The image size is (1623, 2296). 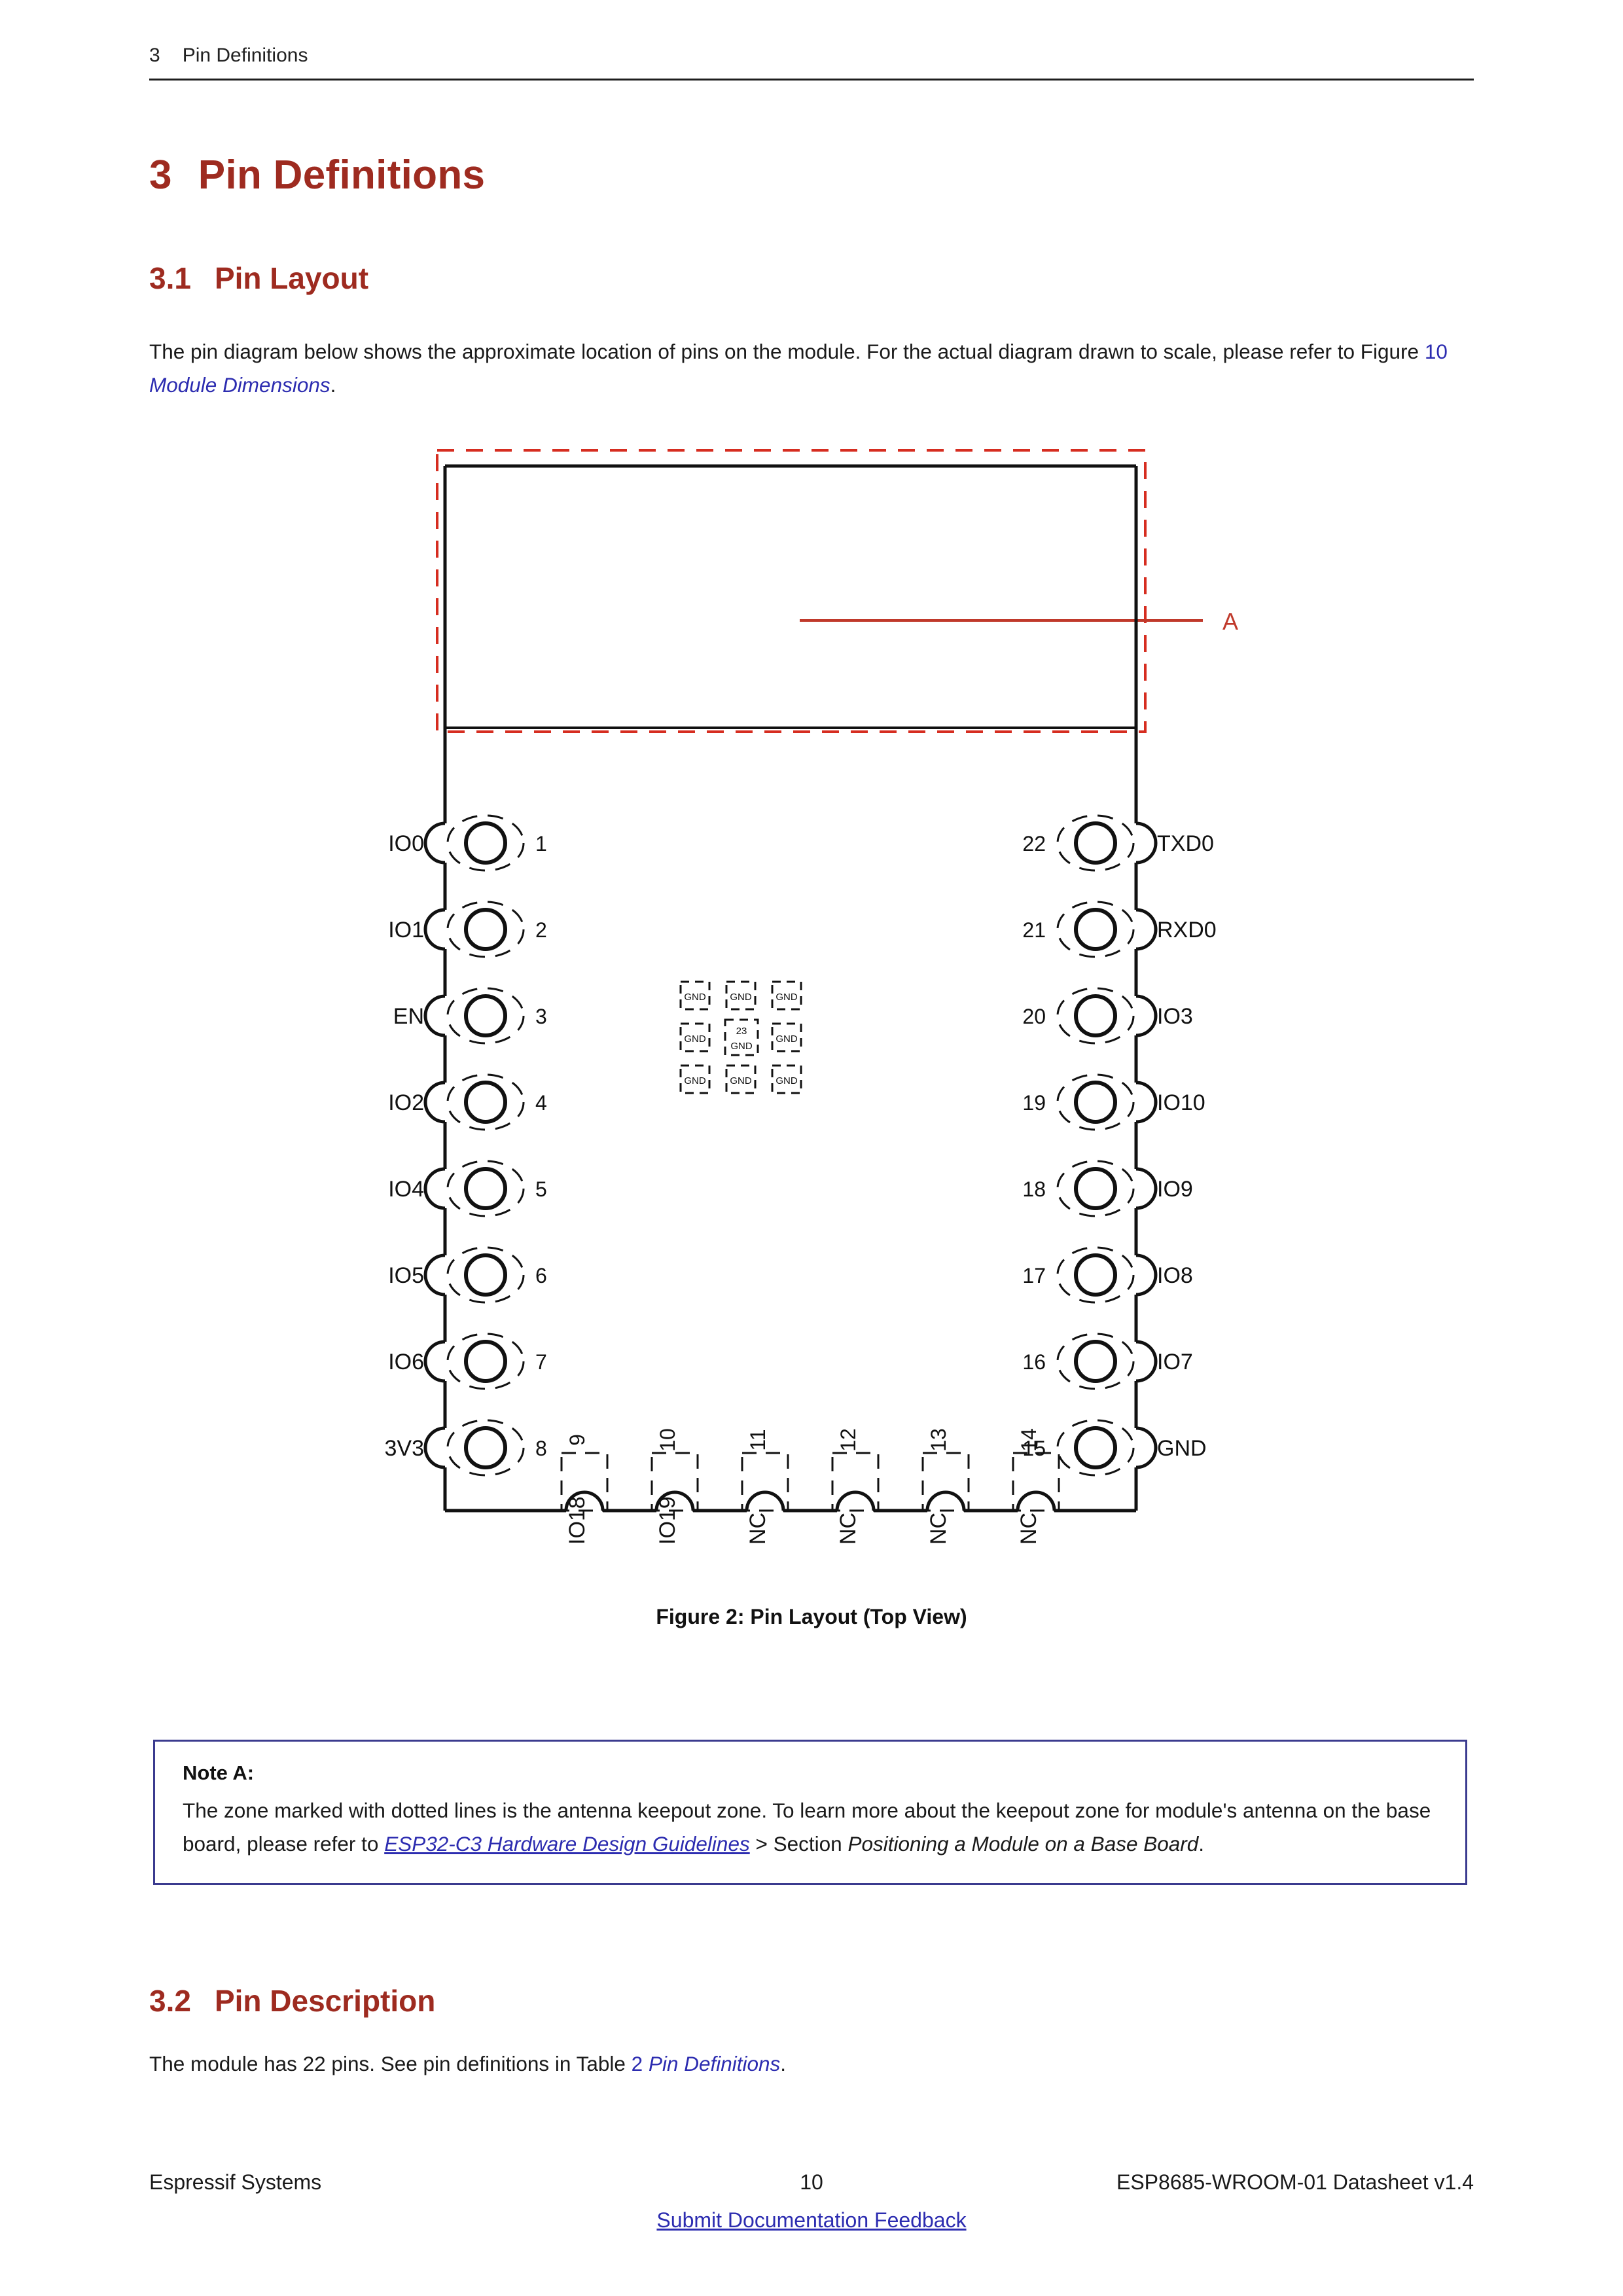 I want to click on footer-feedback-wrapper: Submit Documentation Feedback, so click(x=811, y=2220).